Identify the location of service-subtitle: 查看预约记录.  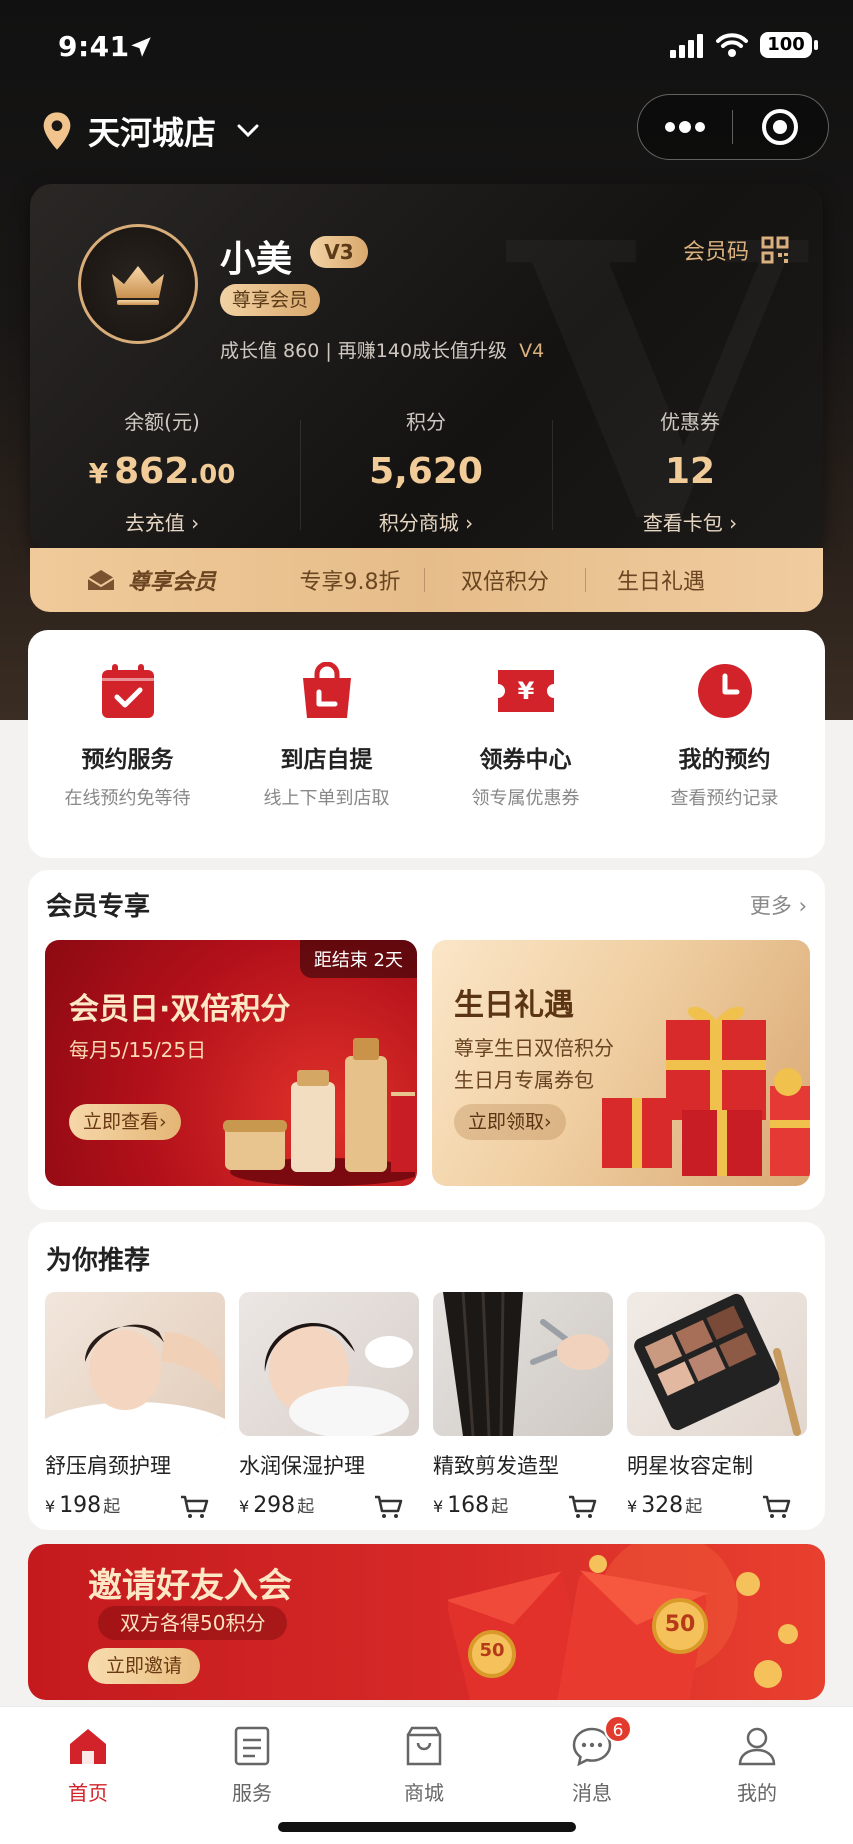
(724, 798).